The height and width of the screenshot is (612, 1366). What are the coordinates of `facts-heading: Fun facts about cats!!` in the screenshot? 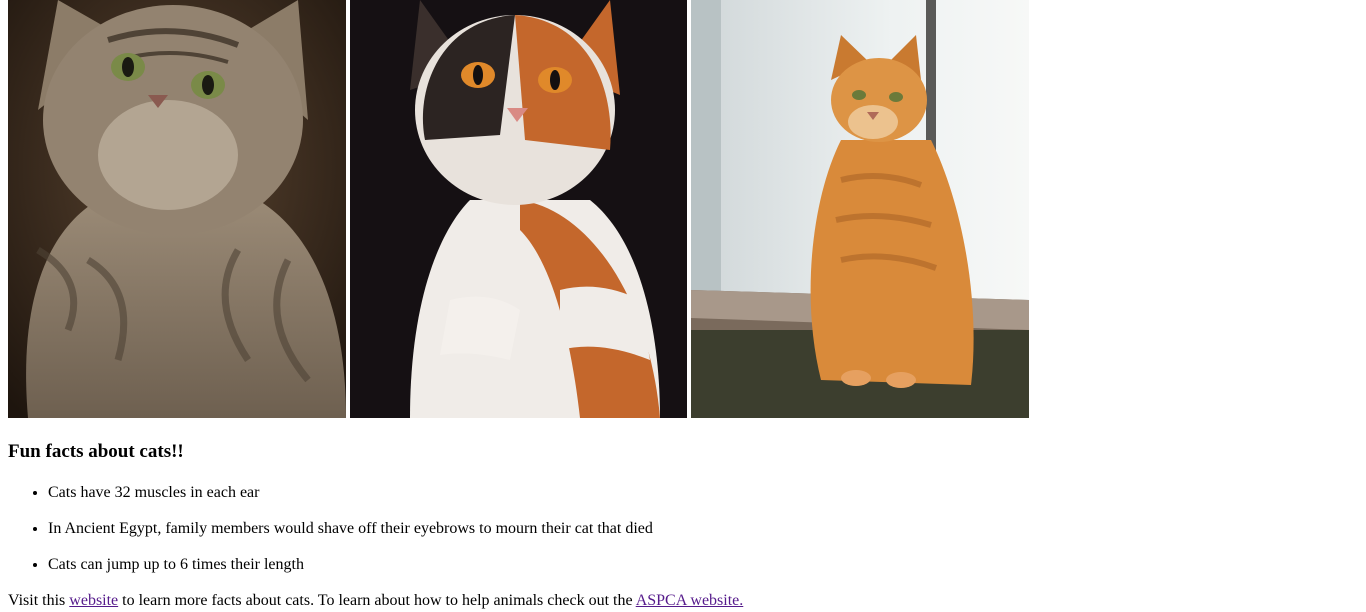 It's located at (96, 451).